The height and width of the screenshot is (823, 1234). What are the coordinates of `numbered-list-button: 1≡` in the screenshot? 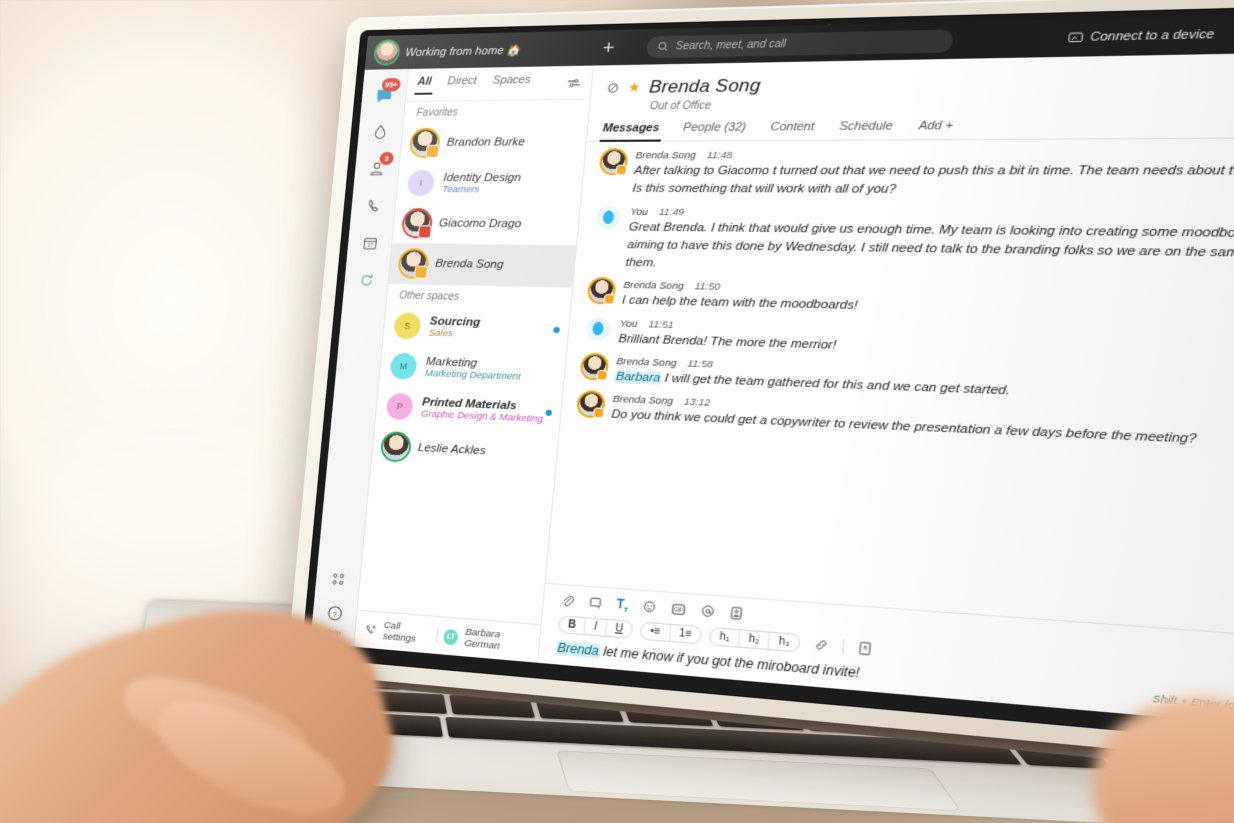 It's located at (686, 634).